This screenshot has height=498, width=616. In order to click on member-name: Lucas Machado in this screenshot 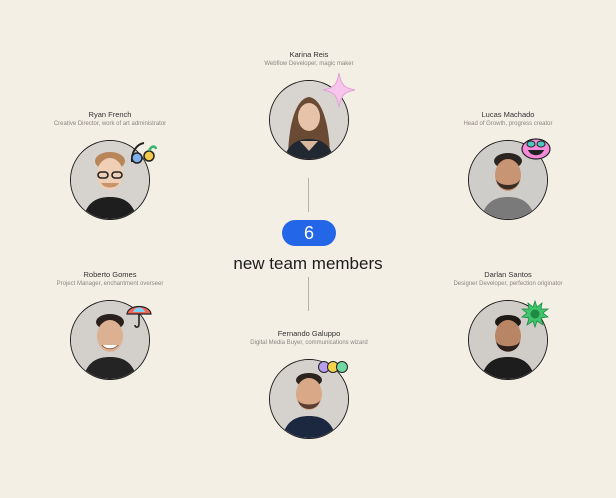, I will do `click(508, 114)`.